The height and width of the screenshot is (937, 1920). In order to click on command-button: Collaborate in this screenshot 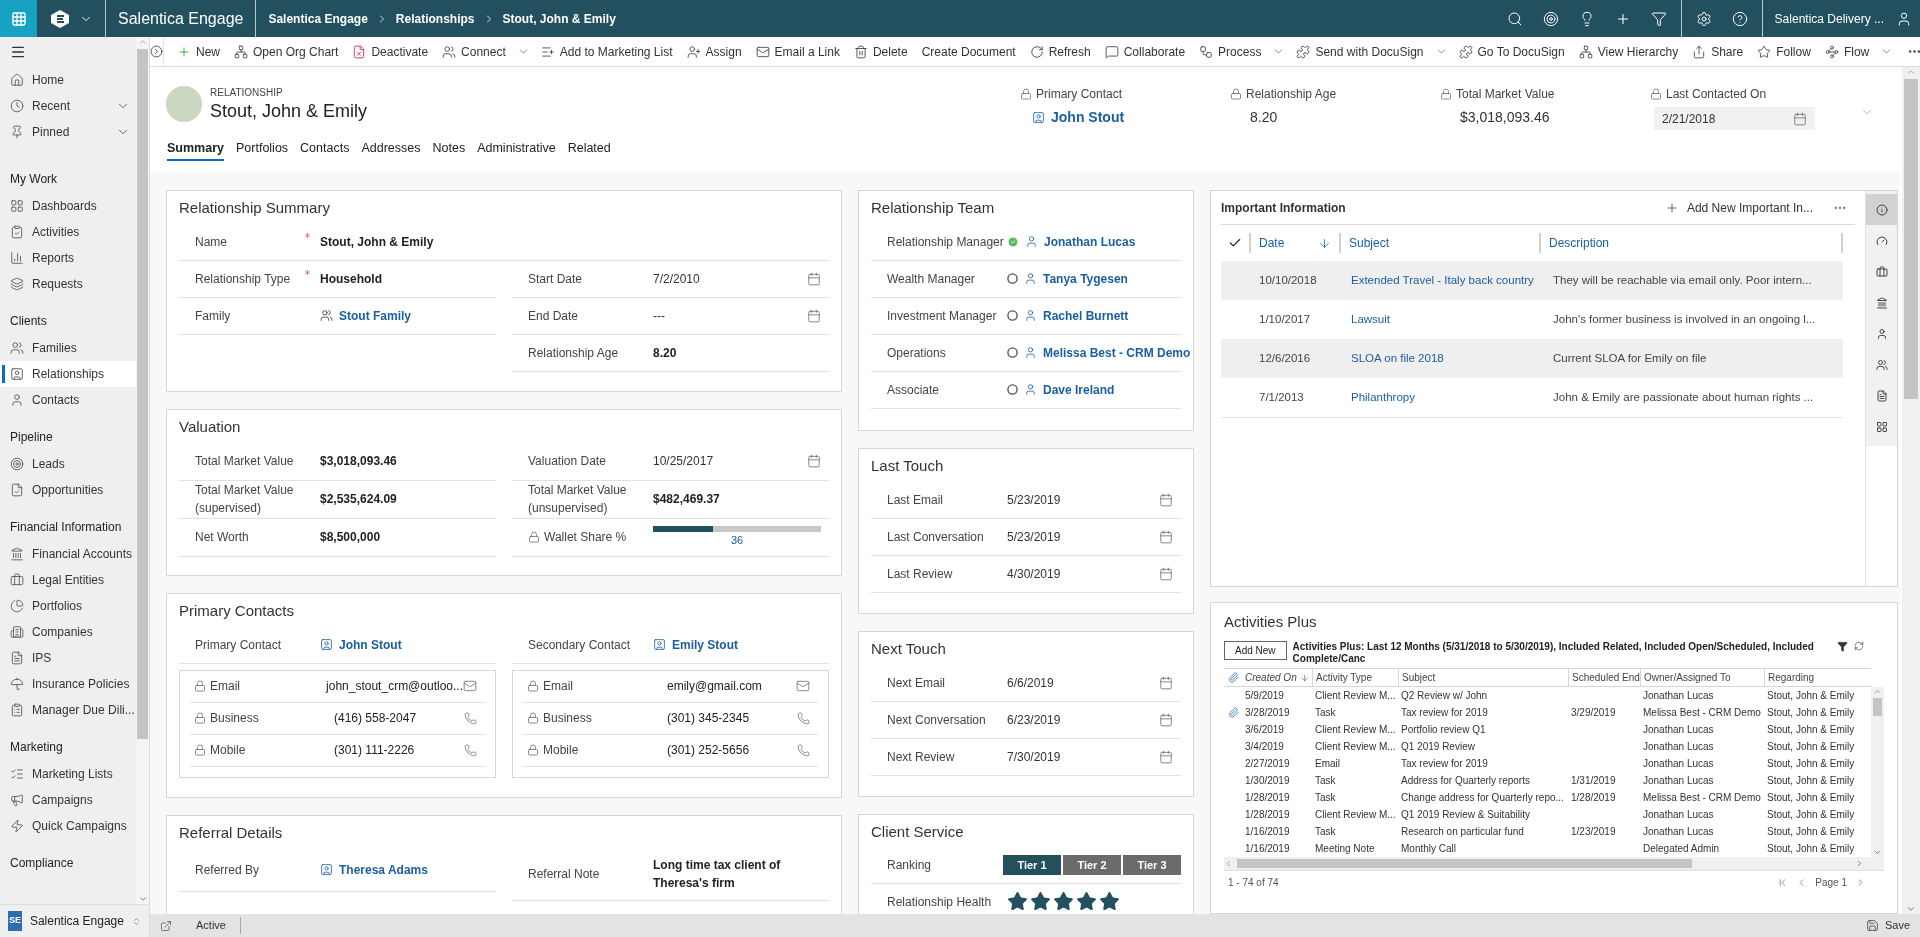, I will do `click(1145, 51)`.